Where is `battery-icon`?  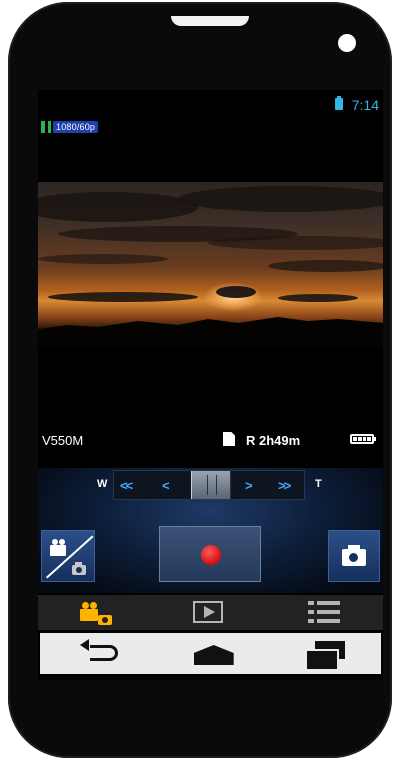 battery-icon is located at coordinates (339, 103).